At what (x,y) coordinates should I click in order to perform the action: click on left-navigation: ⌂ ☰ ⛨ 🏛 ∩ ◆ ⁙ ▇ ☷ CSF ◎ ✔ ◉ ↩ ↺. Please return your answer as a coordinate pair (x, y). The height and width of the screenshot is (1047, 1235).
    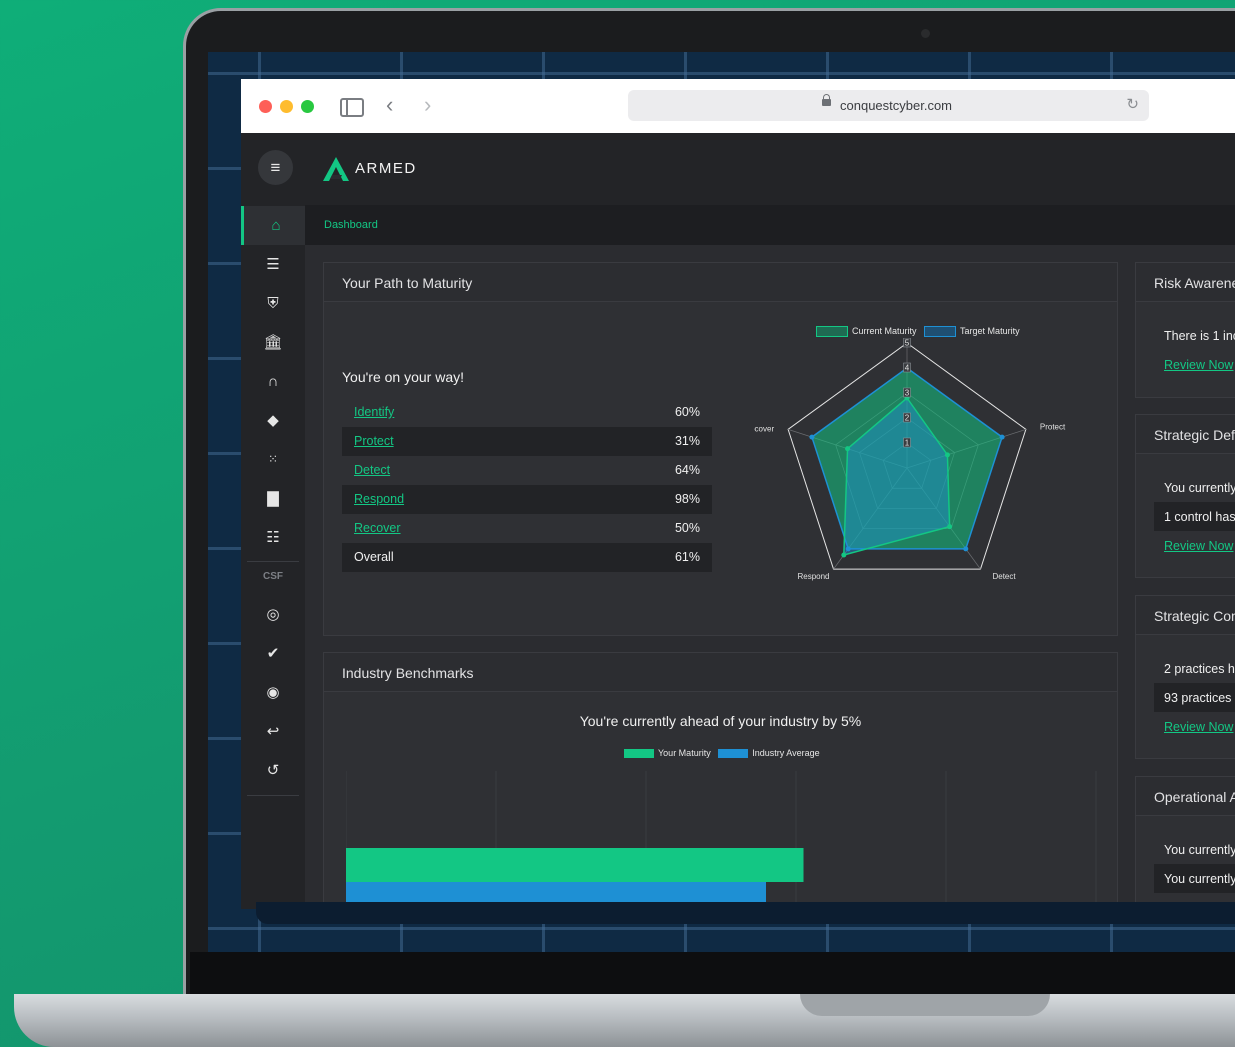
    Looking at the image, I should click on (274, 557).